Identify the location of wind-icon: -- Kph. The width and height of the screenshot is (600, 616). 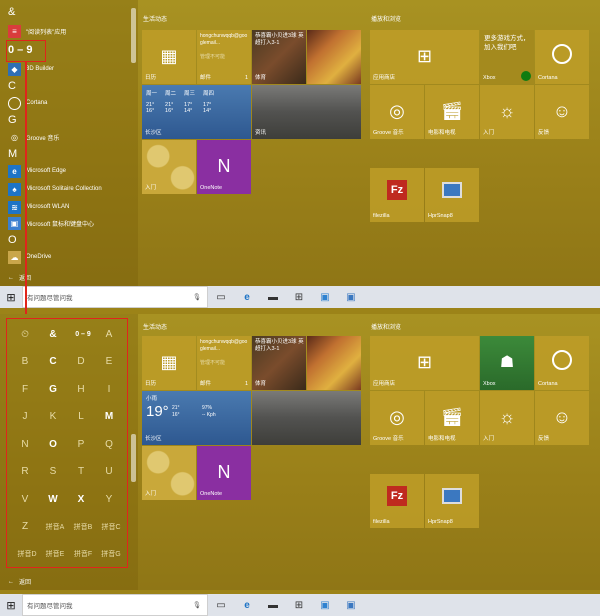
(209, 415).